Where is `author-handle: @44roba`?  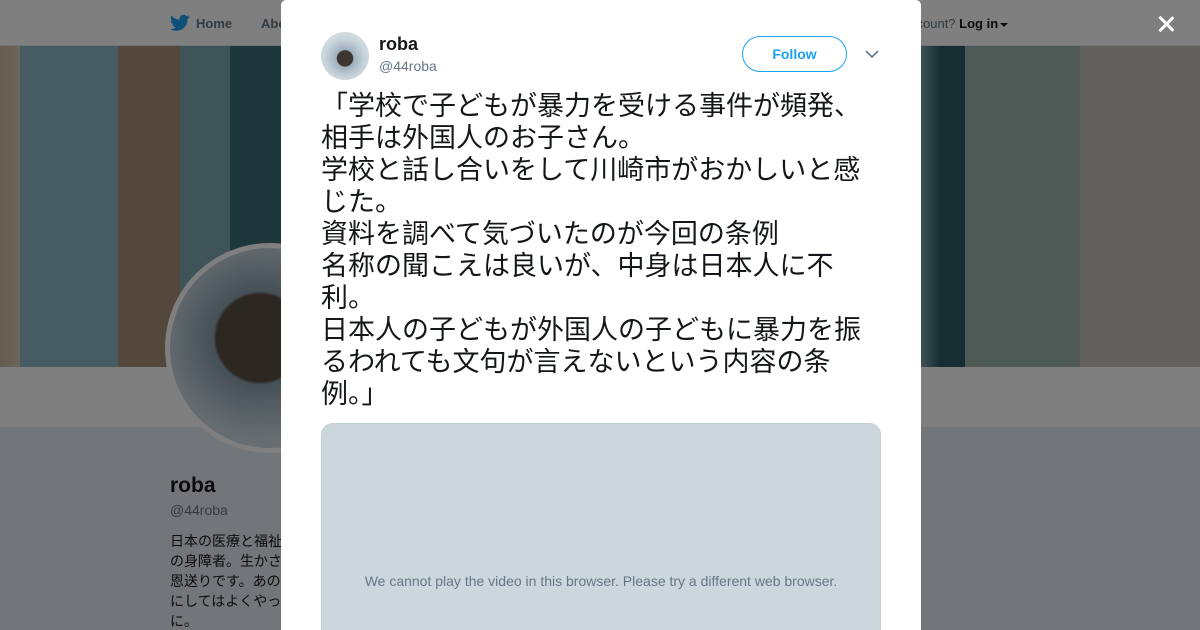
author-handle: @44roba is located at coordinates (408, 66).